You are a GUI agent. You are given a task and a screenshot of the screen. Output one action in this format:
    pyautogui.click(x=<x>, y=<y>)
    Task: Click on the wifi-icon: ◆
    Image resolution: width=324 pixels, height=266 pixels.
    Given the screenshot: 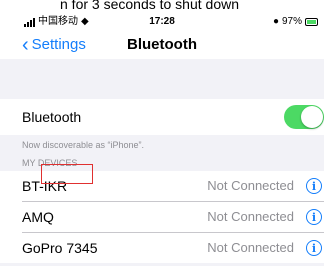 What is the action you would take?
    pyautogui.click(x=85, y=21)
    